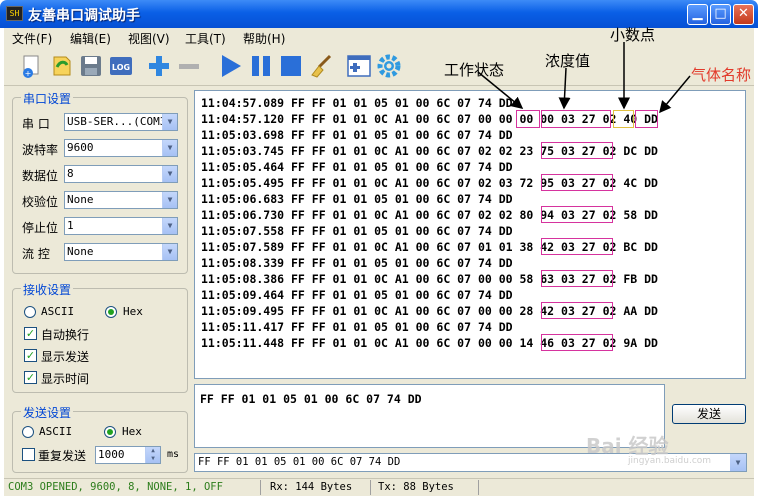 The image size is (758, 496). What do you see at coordinates (311, 399) in the screenshot?
I see `send-text: FF FF 01 01 05 01 00 6C 07 74 DD` at bounding box center [311, 399].